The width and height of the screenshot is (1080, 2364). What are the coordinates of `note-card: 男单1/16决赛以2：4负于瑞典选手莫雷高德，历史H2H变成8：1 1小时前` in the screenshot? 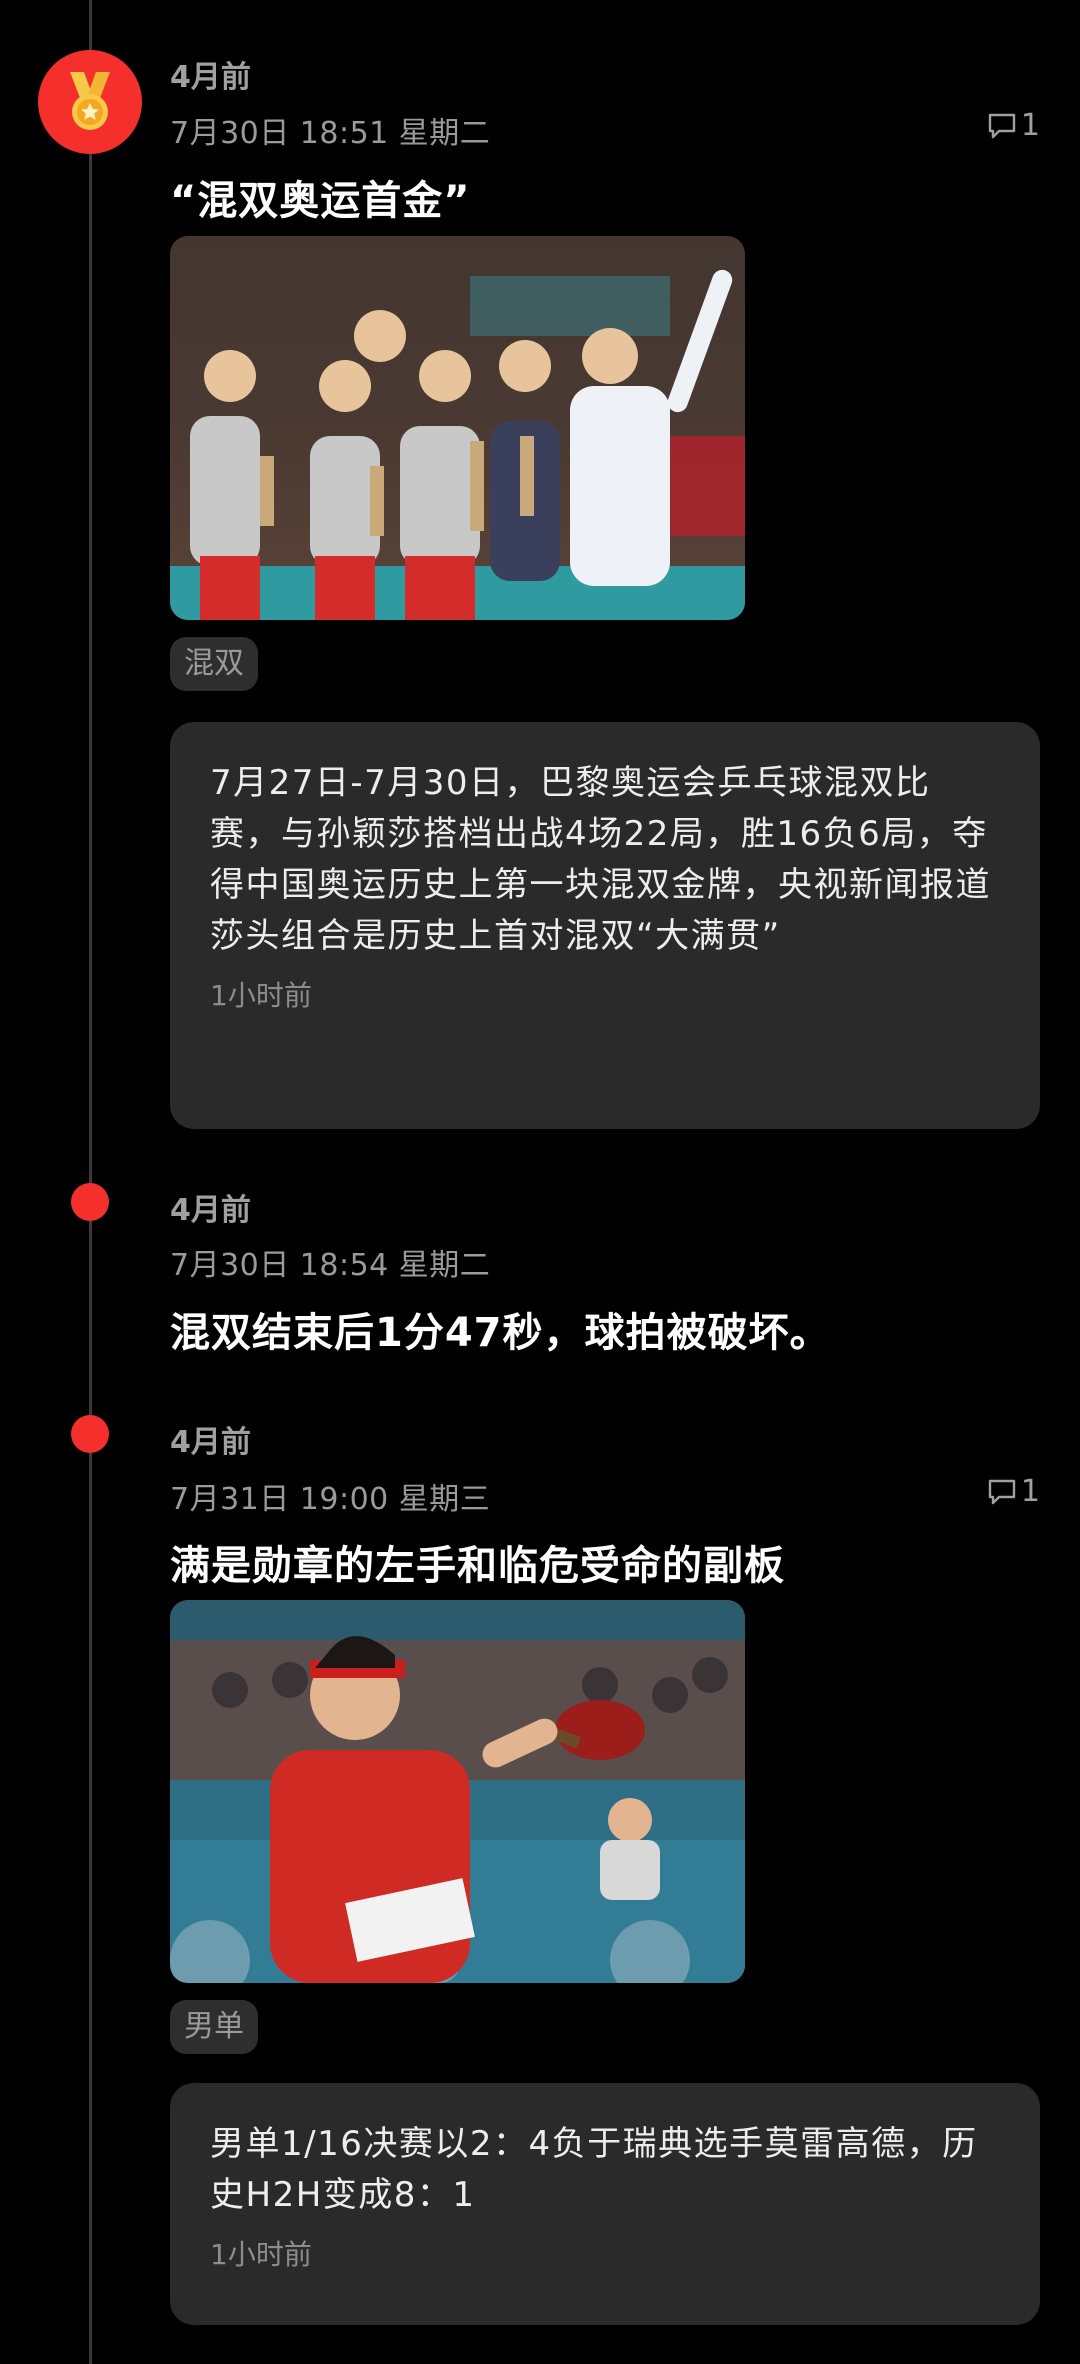 It's located at (605, 2204).